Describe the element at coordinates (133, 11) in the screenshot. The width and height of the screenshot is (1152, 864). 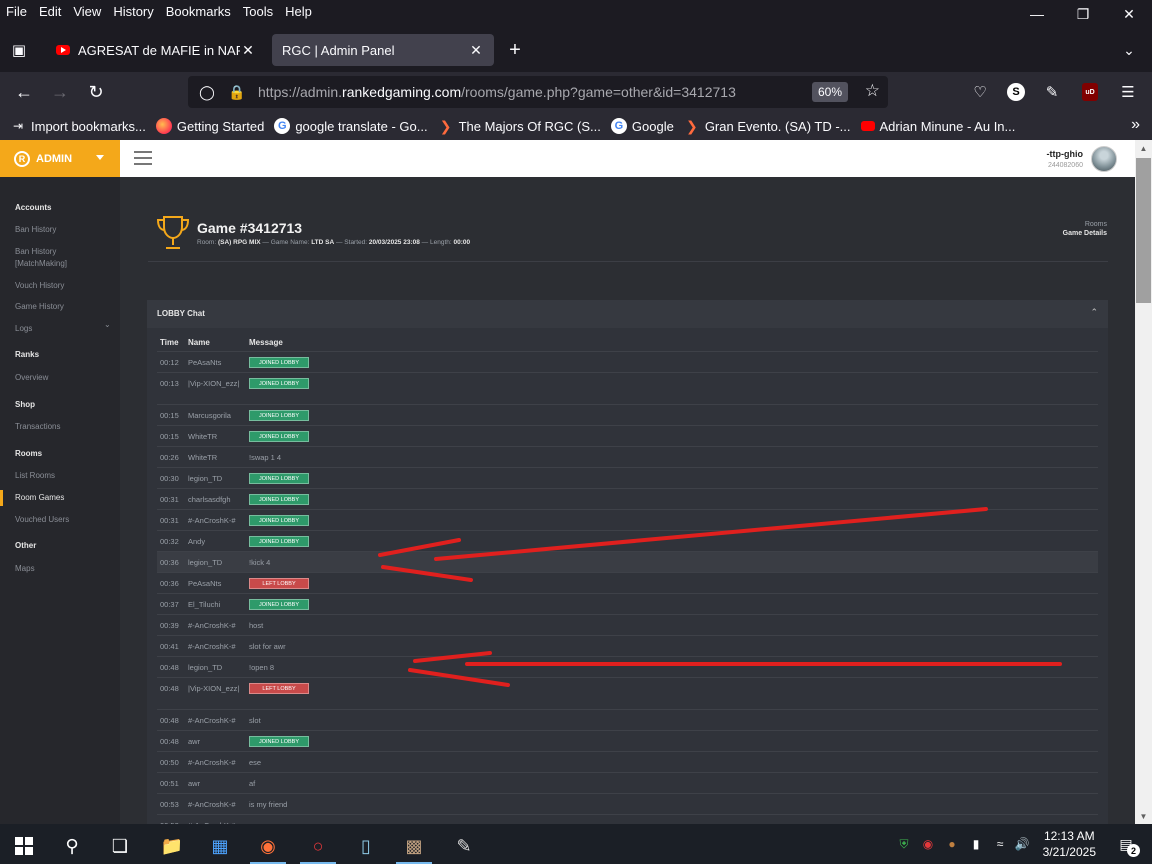
I see `menu-history: History` at that location.